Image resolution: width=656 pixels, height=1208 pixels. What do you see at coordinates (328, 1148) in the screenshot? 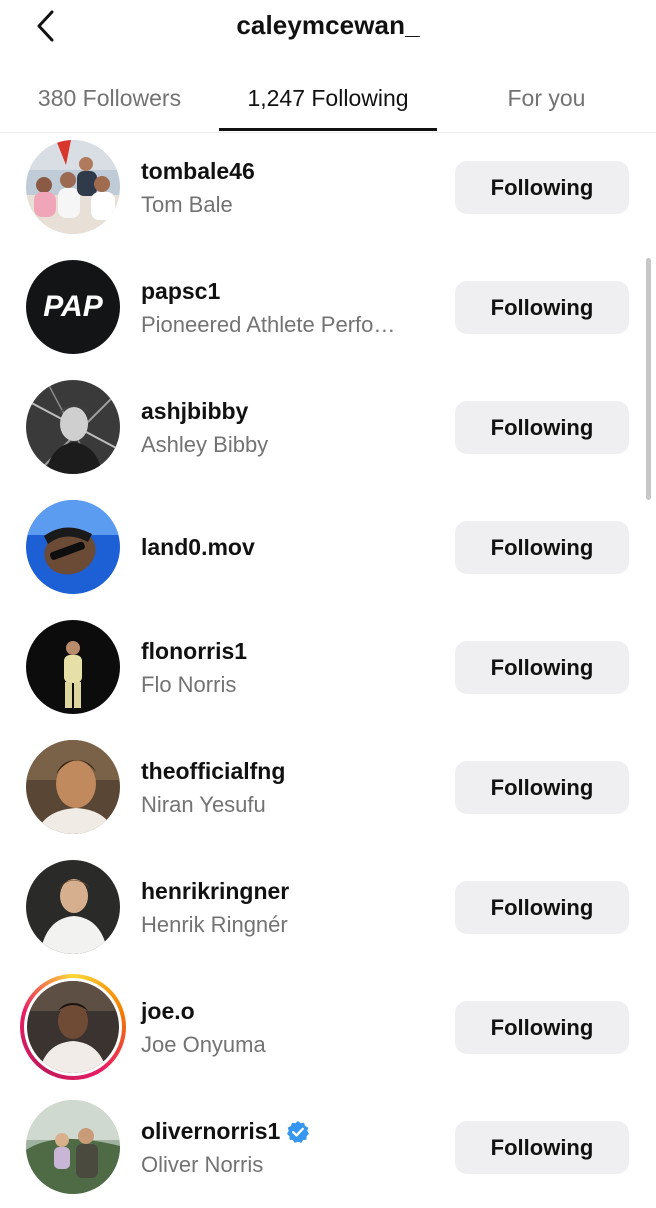
I see `list-item: olivernorris1 Oliver Norris Following` at bounding box center [328, 1148].